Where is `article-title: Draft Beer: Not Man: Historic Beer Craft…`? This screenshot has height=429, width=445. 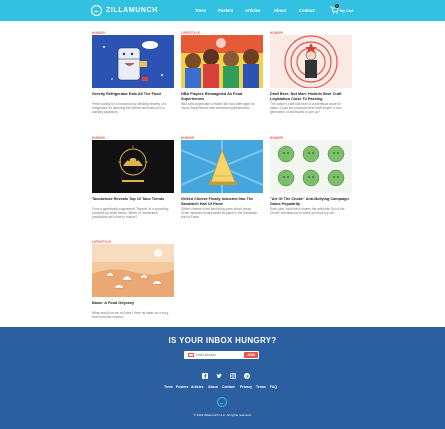
article-title: Draft Beer: Not Man: Historic Beer Craft… is located at coordinates (311, 96).